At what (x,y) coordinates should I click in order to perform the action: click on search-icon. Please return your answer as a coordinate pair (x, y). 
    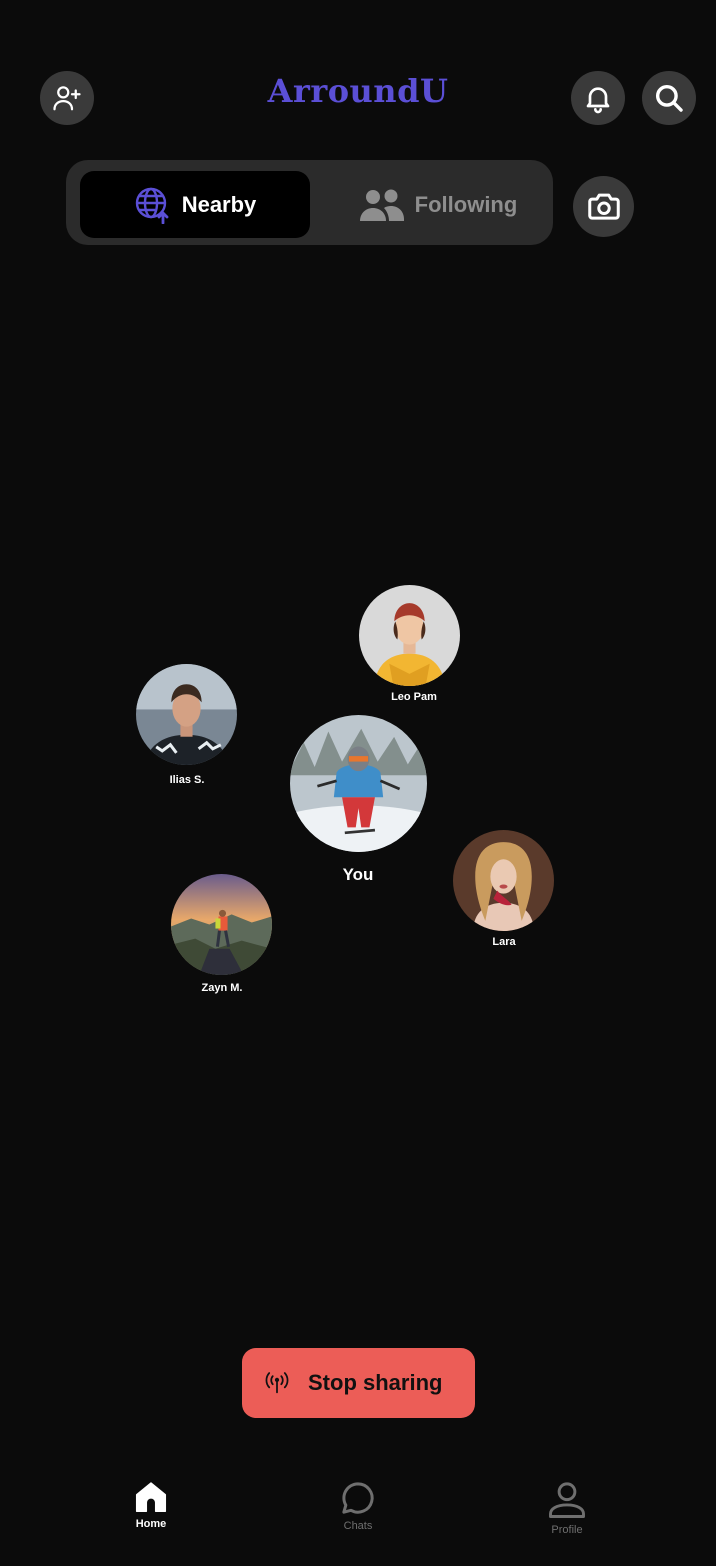
    Looking at the image, I should click on (669, 98).